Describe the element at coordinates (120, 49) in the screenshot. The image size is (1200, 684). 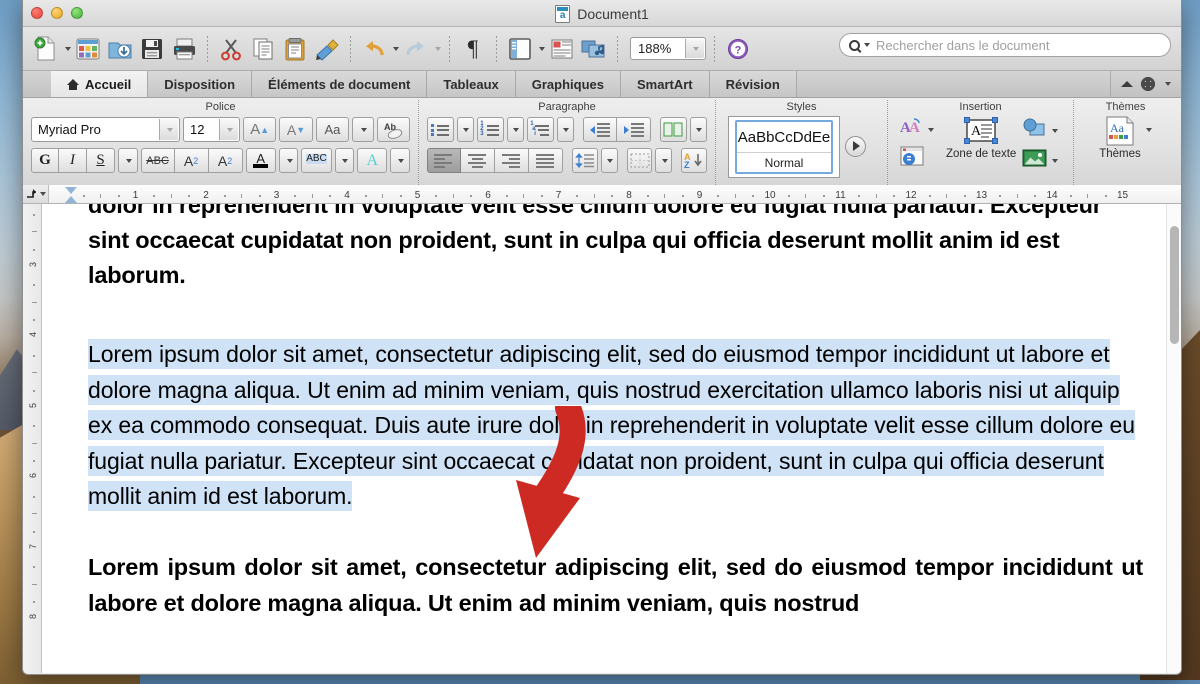
I see `open-button` at that location.